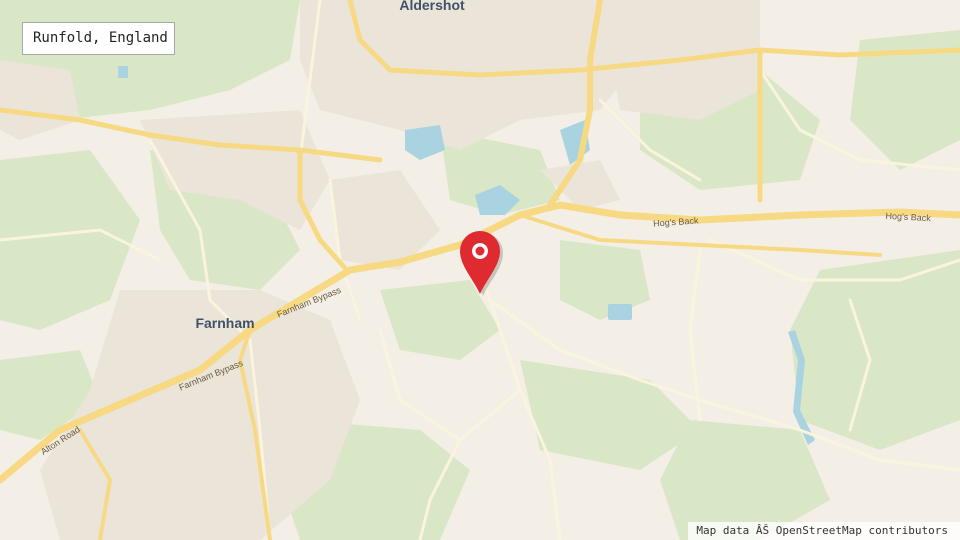 The height and width of the screenshot is (540, 960). What do you see at coordinates (432, 6) in the screenshot?
I see `place-label-aldershot: Aldershot` at bounding box center [432, 6].